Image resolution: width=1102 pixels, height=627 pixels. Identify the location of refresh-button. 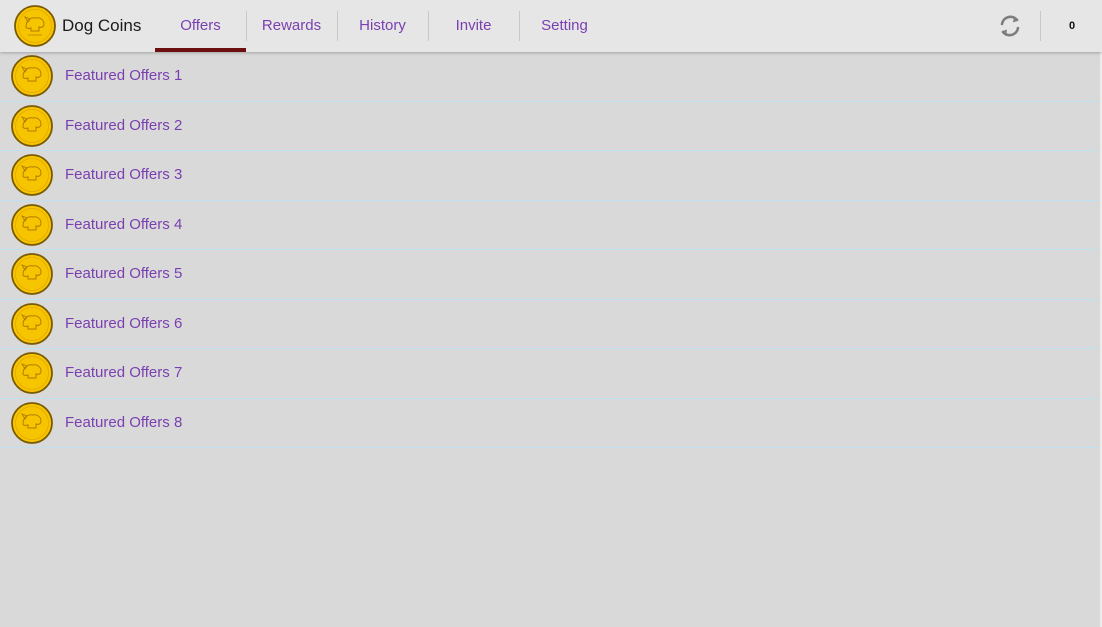
(1010, 26).